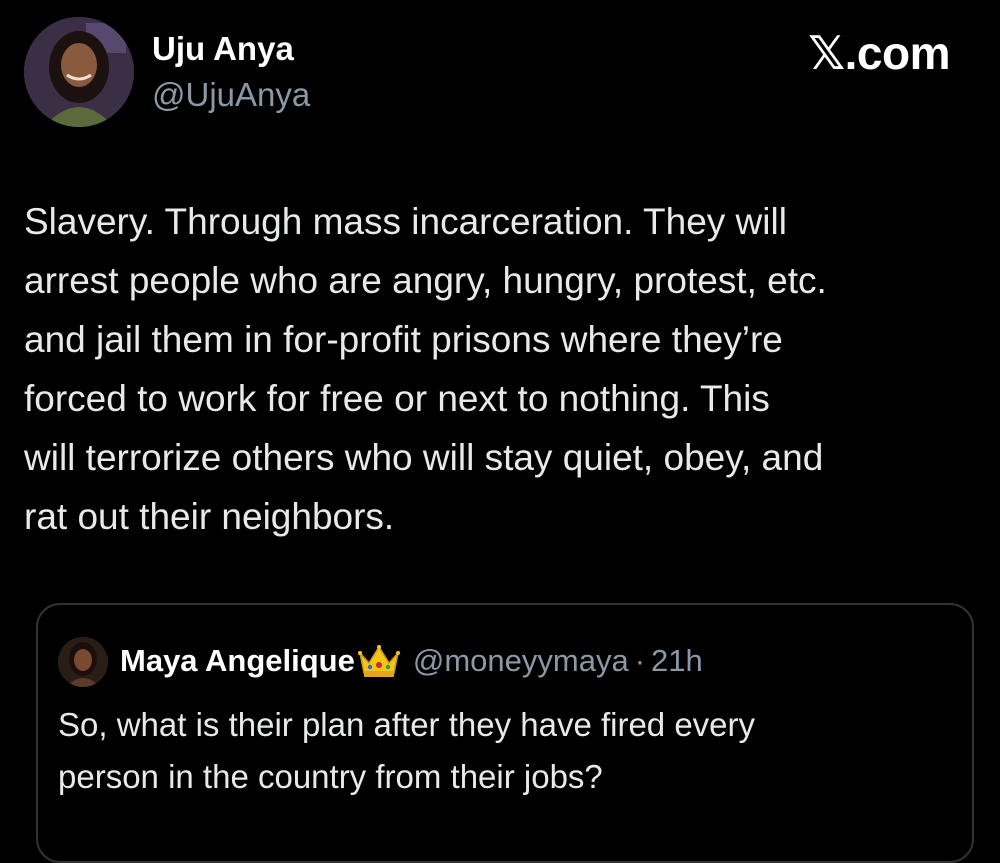 The width and height of the screenshot is (1000, 863). I want to click on author-display-name: Uju Anya, so click(223, 49).